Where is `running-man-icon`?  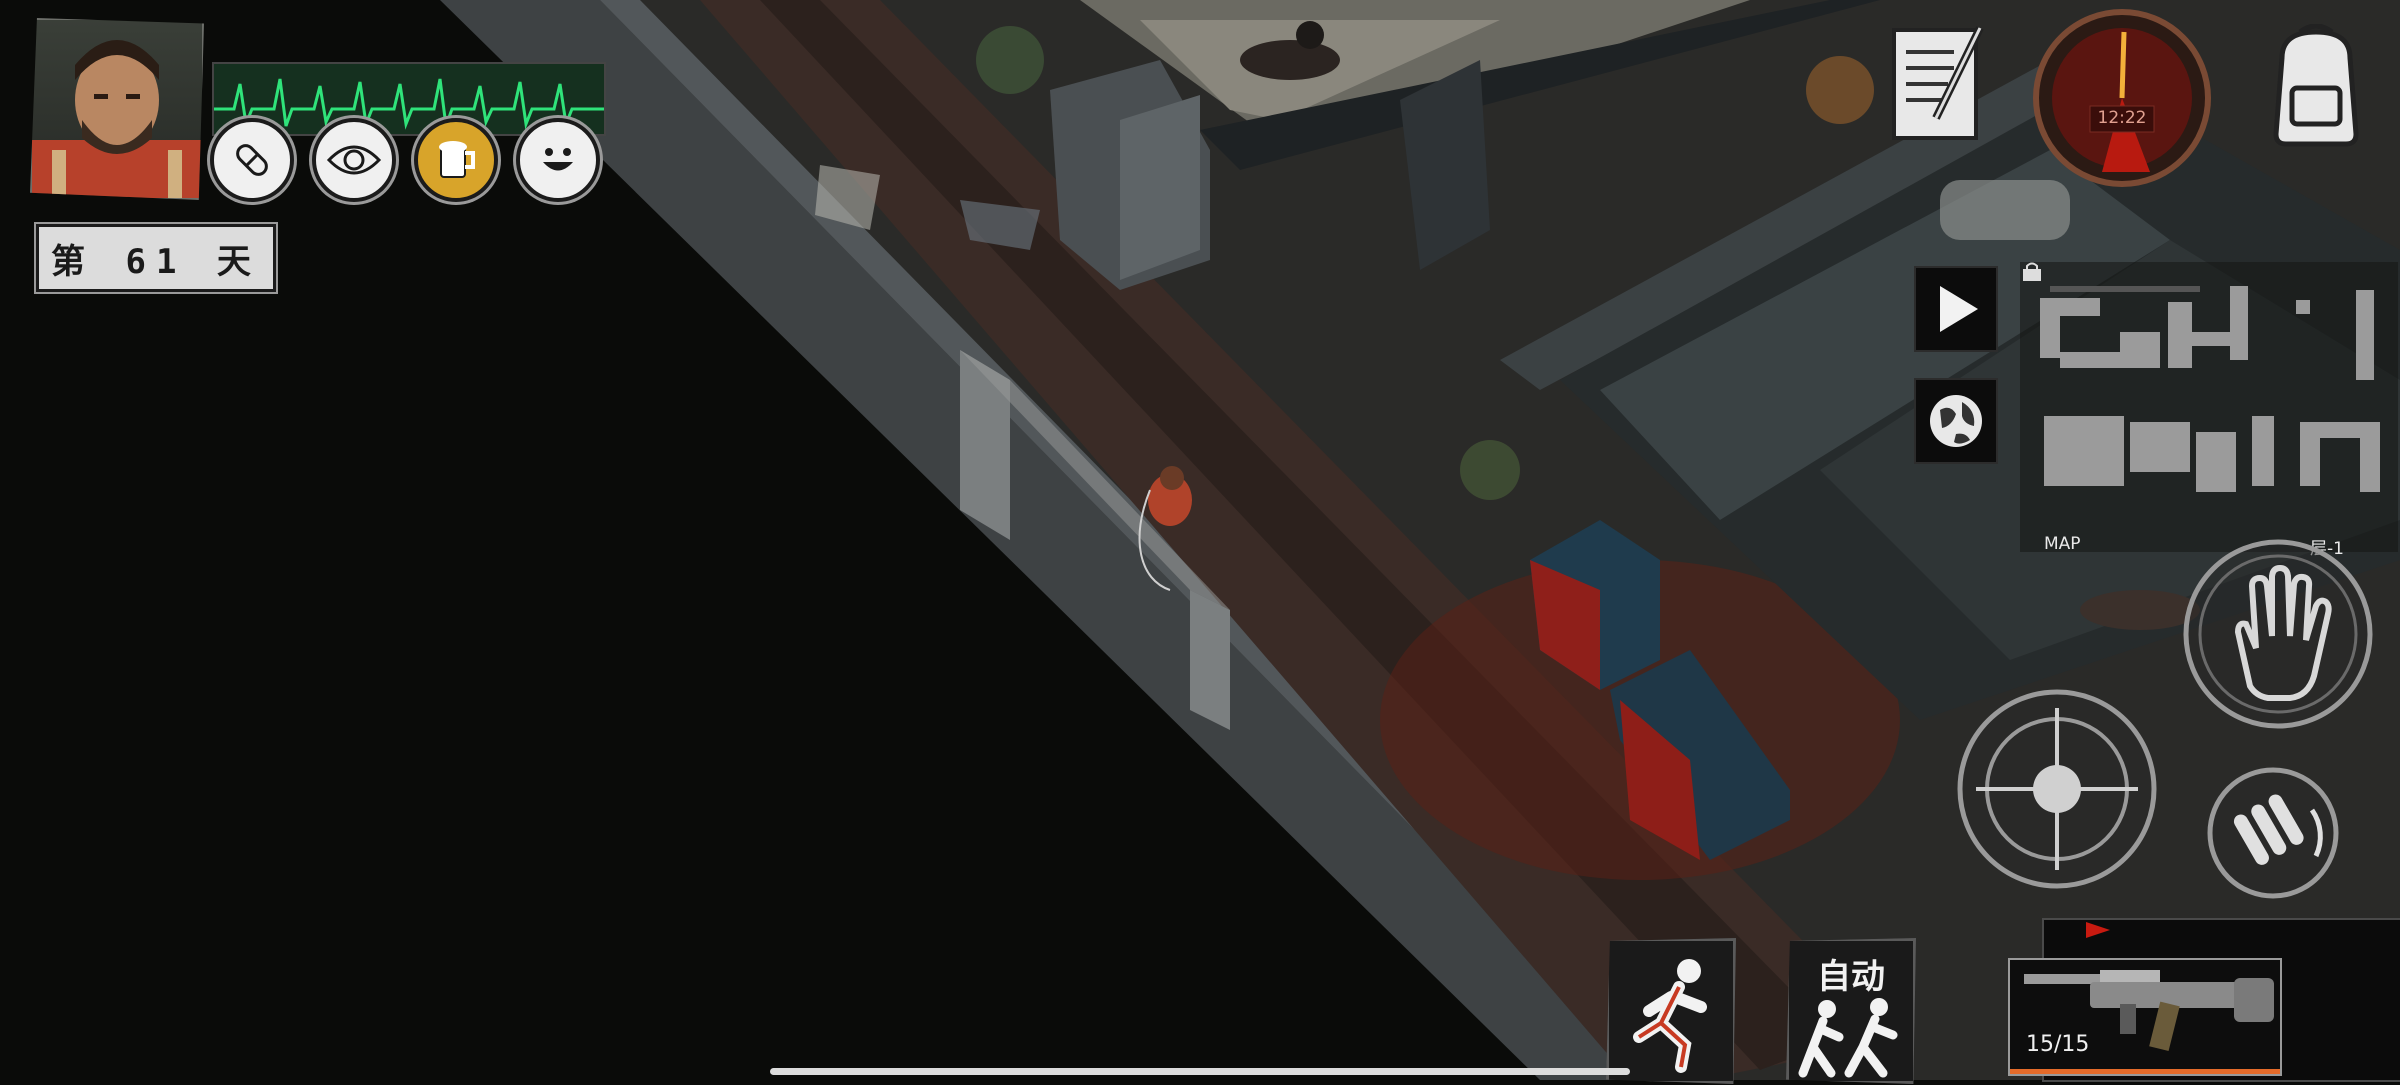
running-man-icon is located at coordinates (1670, 1016).